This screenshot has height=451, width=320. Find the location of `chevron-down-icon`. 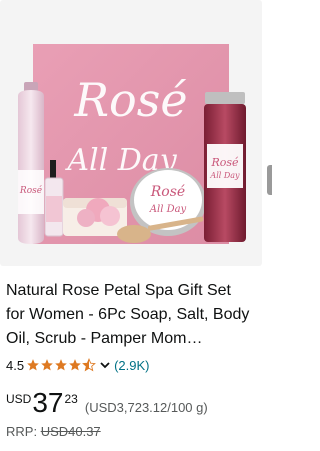

chevron-down-icon is located at coordinates (105, 365).